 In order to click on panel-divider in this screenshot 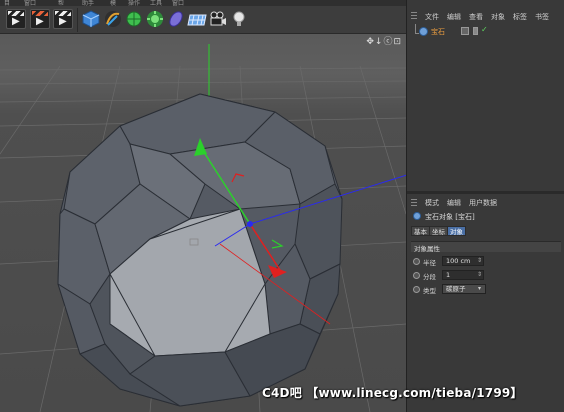, I will do `click(485, 192)`.